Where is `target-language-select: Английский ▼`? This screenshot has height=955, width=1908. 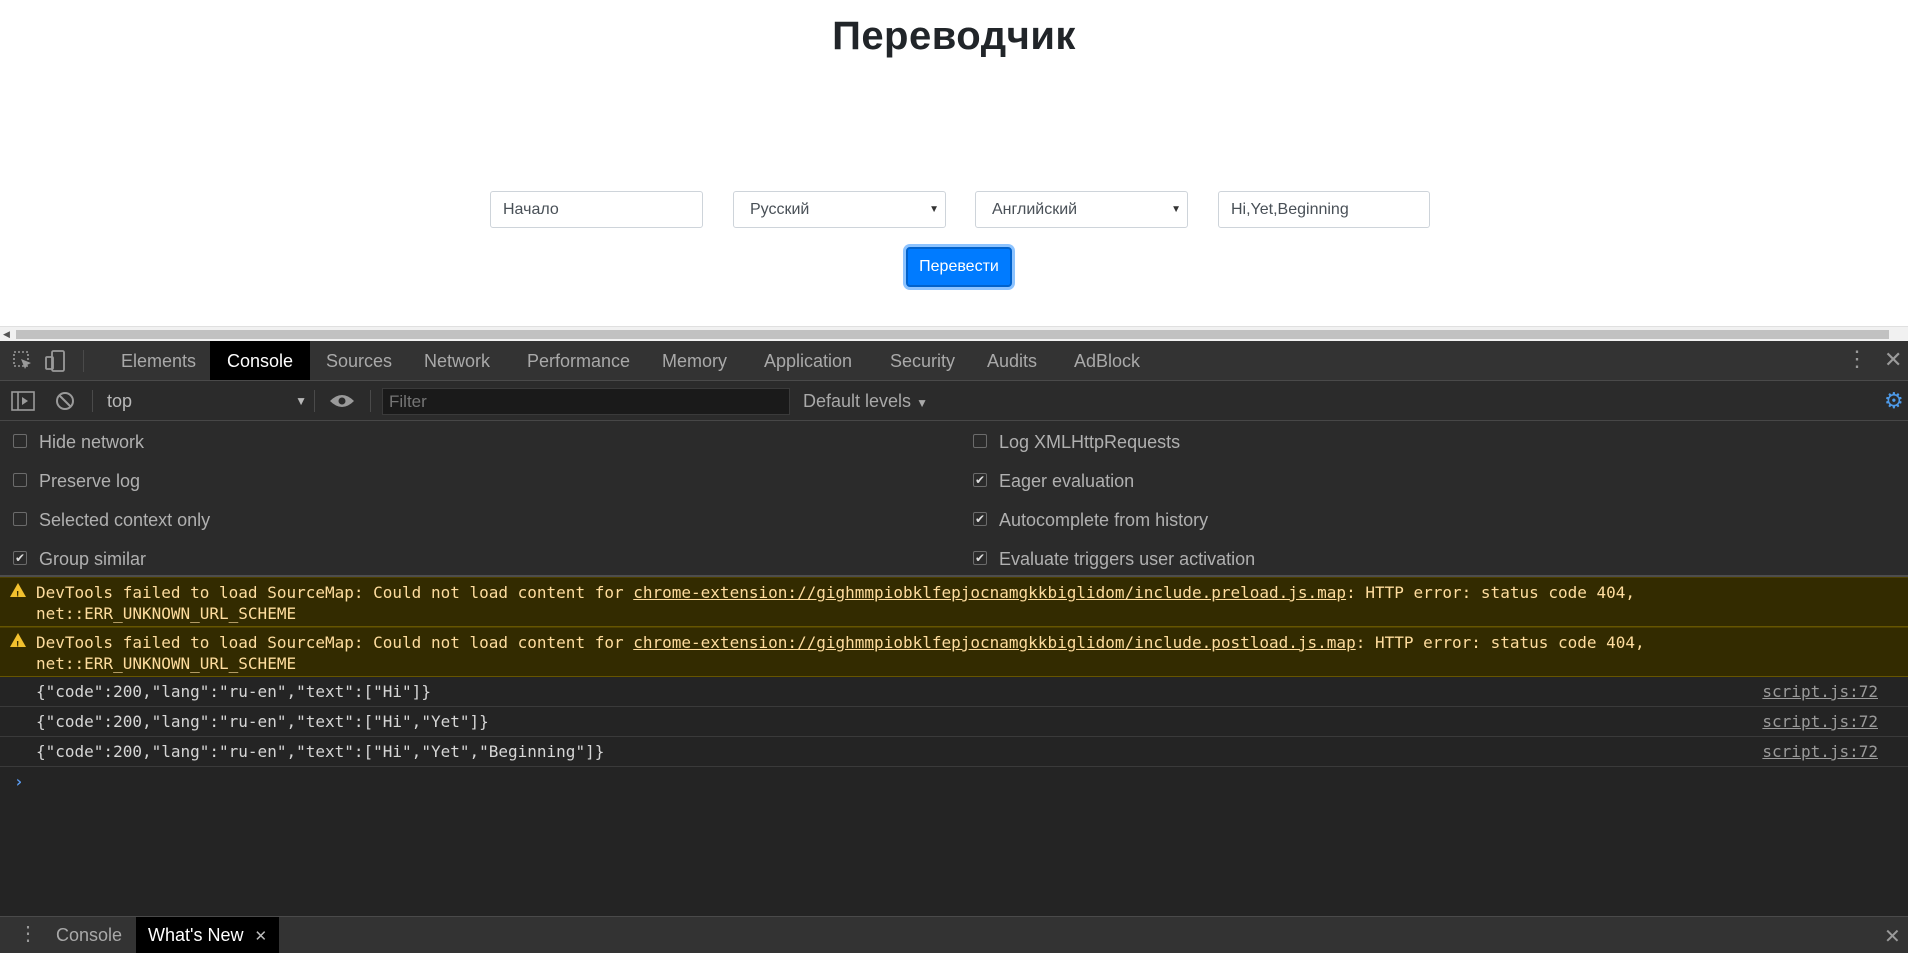 target-language-select: Английский ▼ is located at coordinates (1081, 209).